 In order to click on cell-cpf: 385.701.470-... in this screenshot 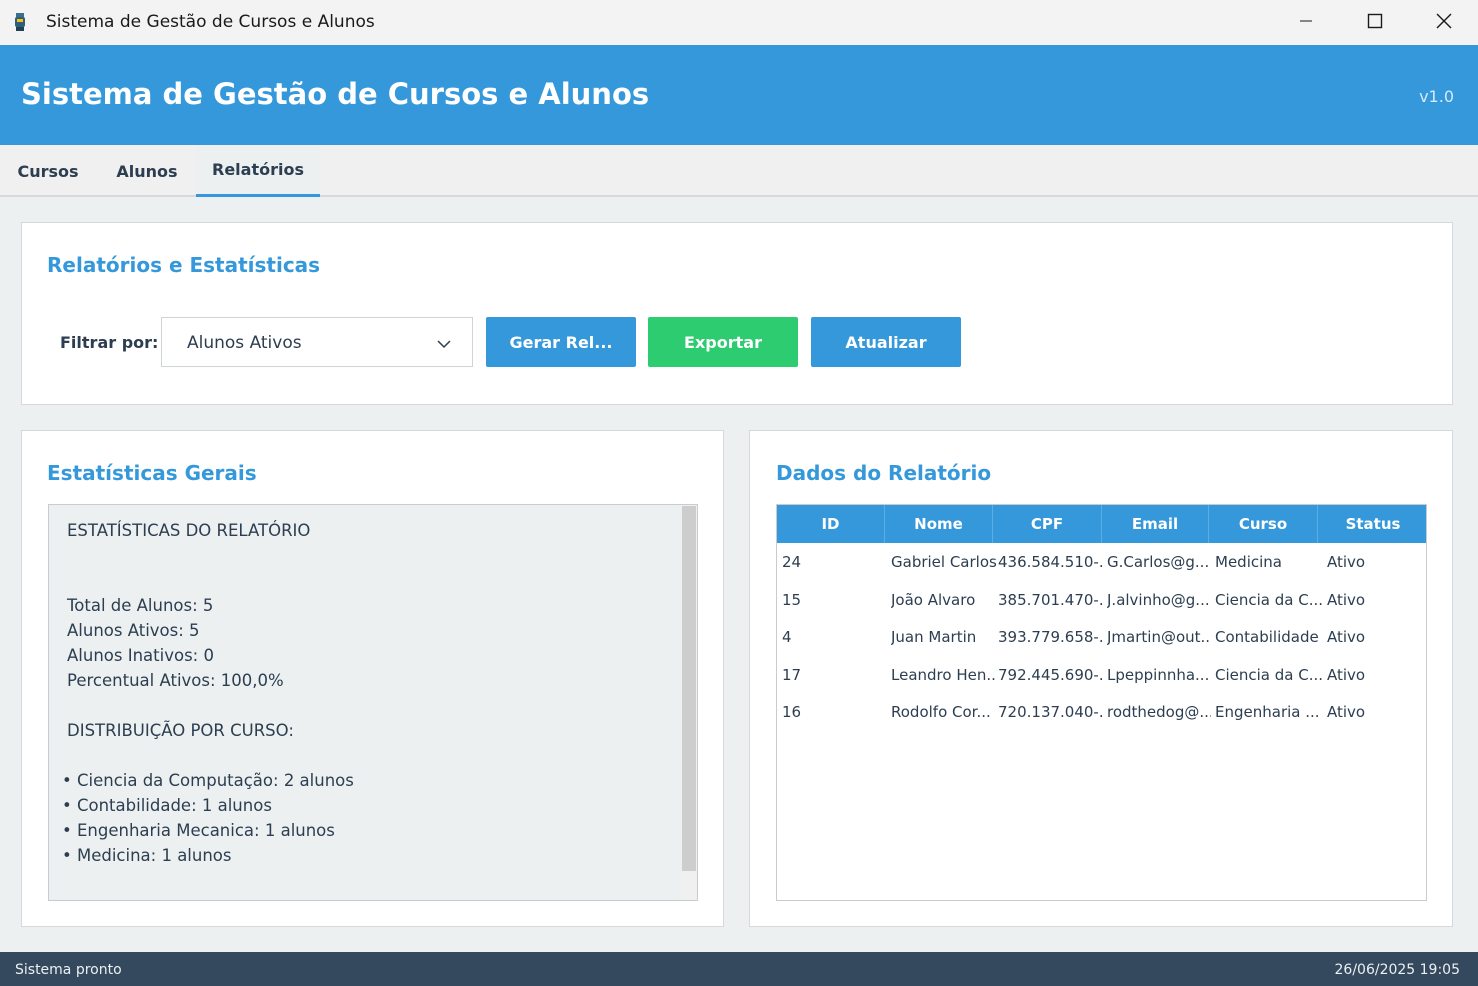, I will do `click(1050, 599)`.